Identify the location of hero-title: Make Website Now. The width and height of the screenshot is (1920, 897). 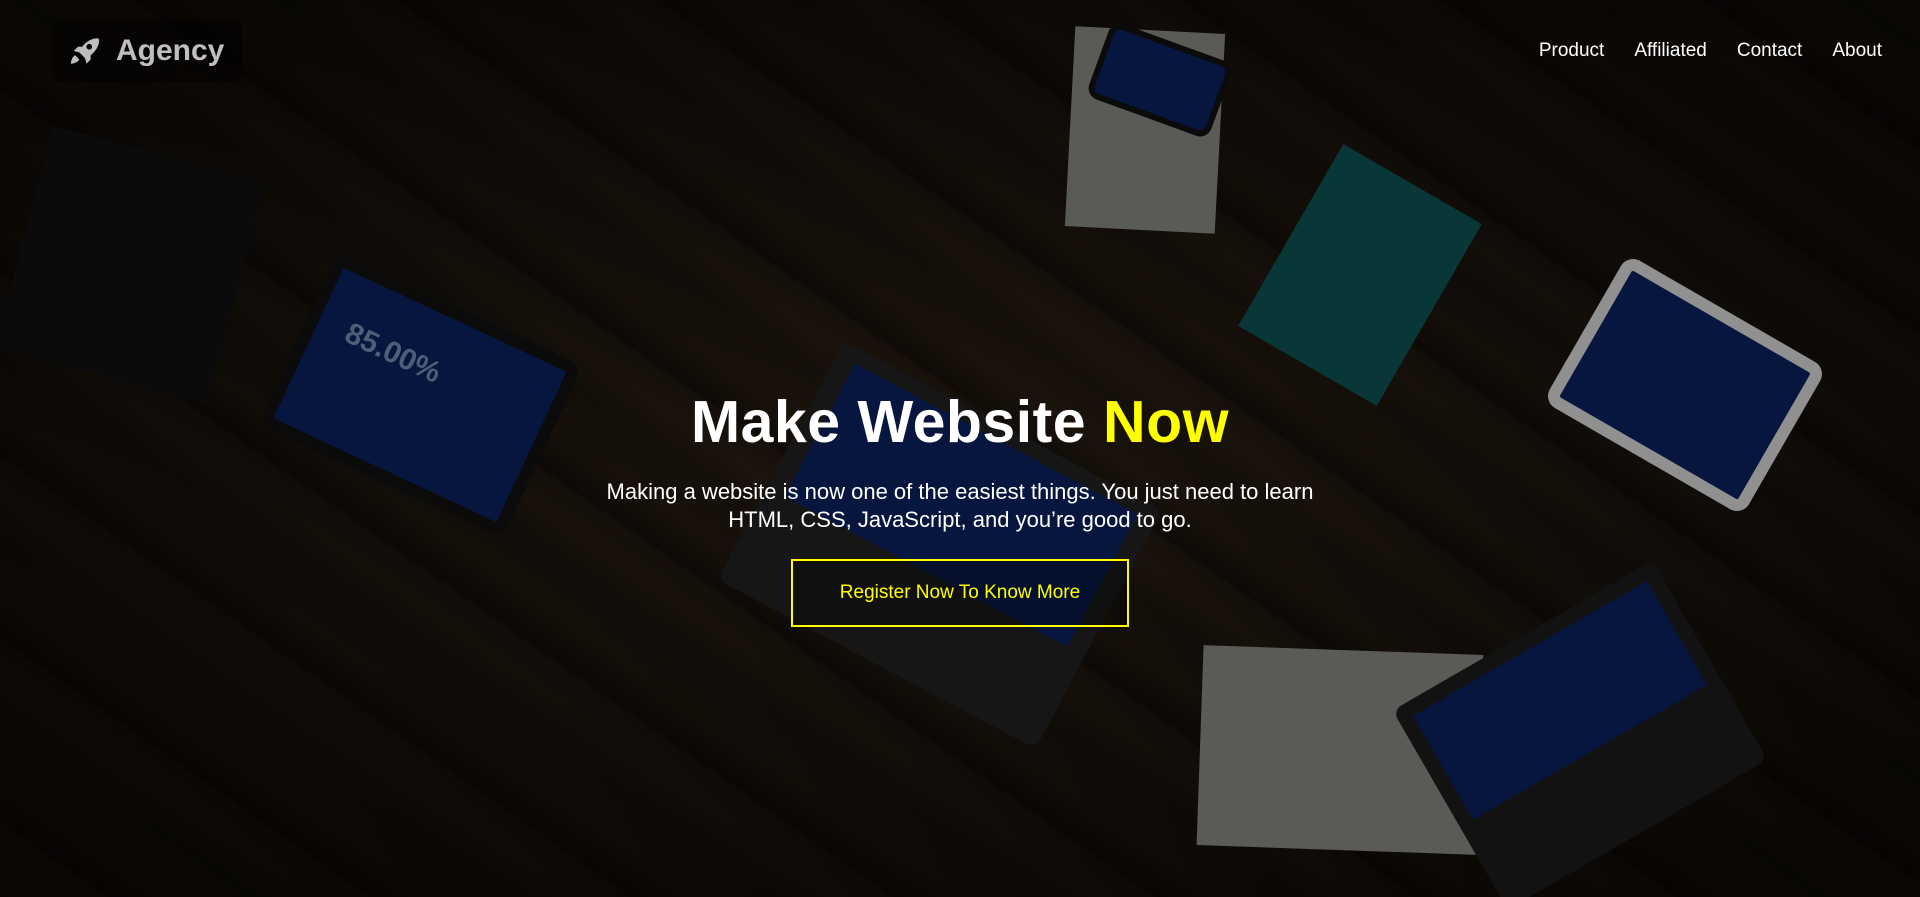
(960, 422).